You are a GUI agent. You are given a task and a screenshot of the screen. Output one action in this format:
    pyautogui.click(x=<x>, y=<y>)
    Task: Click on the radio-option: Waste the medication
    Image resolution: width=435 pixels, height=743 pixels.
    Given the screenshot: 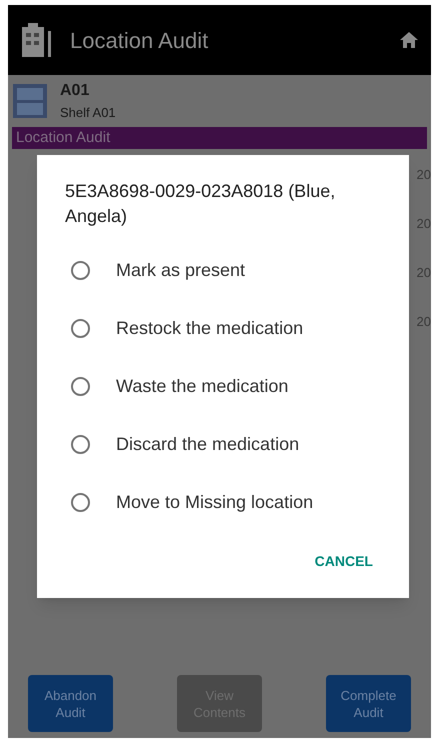 What is the action you would take?
    pyautogui.click(x=223, y=386)
    